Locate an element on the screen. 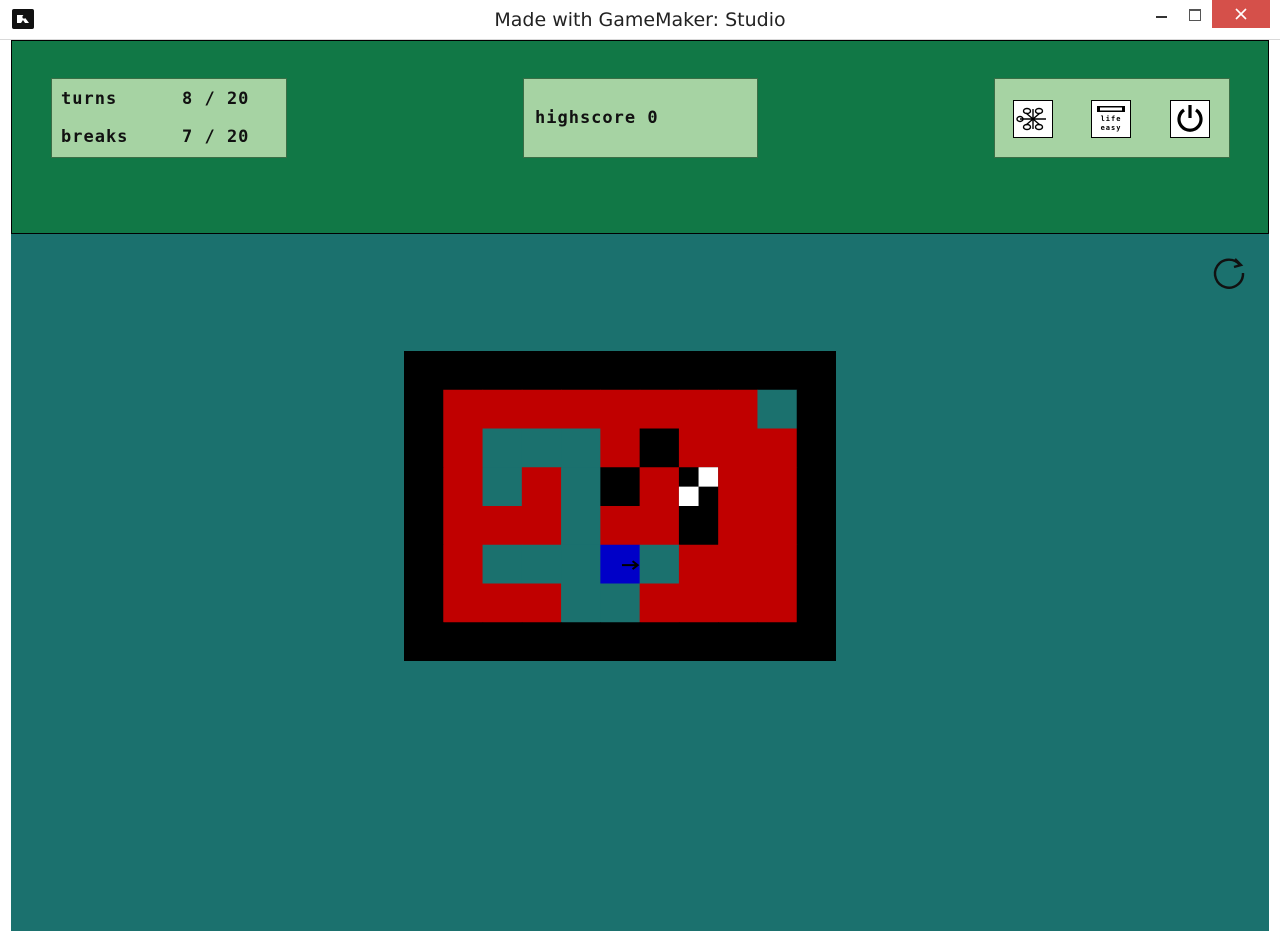 The width and height of the screenshot is (1280, 931). maximize-button is located at coordinates (1194, 14).